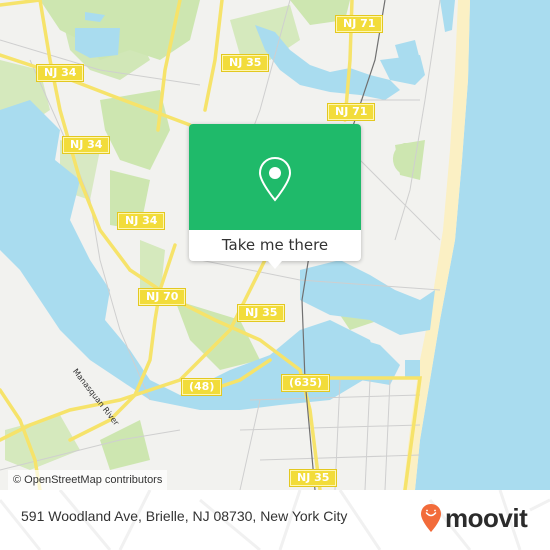  Describe the element at coordinates (275, 265) in the screenshot. I see `popup-pointer` at that location.